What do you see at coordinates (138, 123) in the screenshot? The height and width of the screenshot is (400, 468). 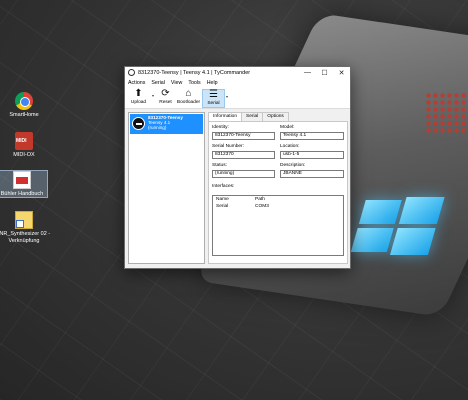 I see `teensy-board-icon` at bounding box center [138, 123].